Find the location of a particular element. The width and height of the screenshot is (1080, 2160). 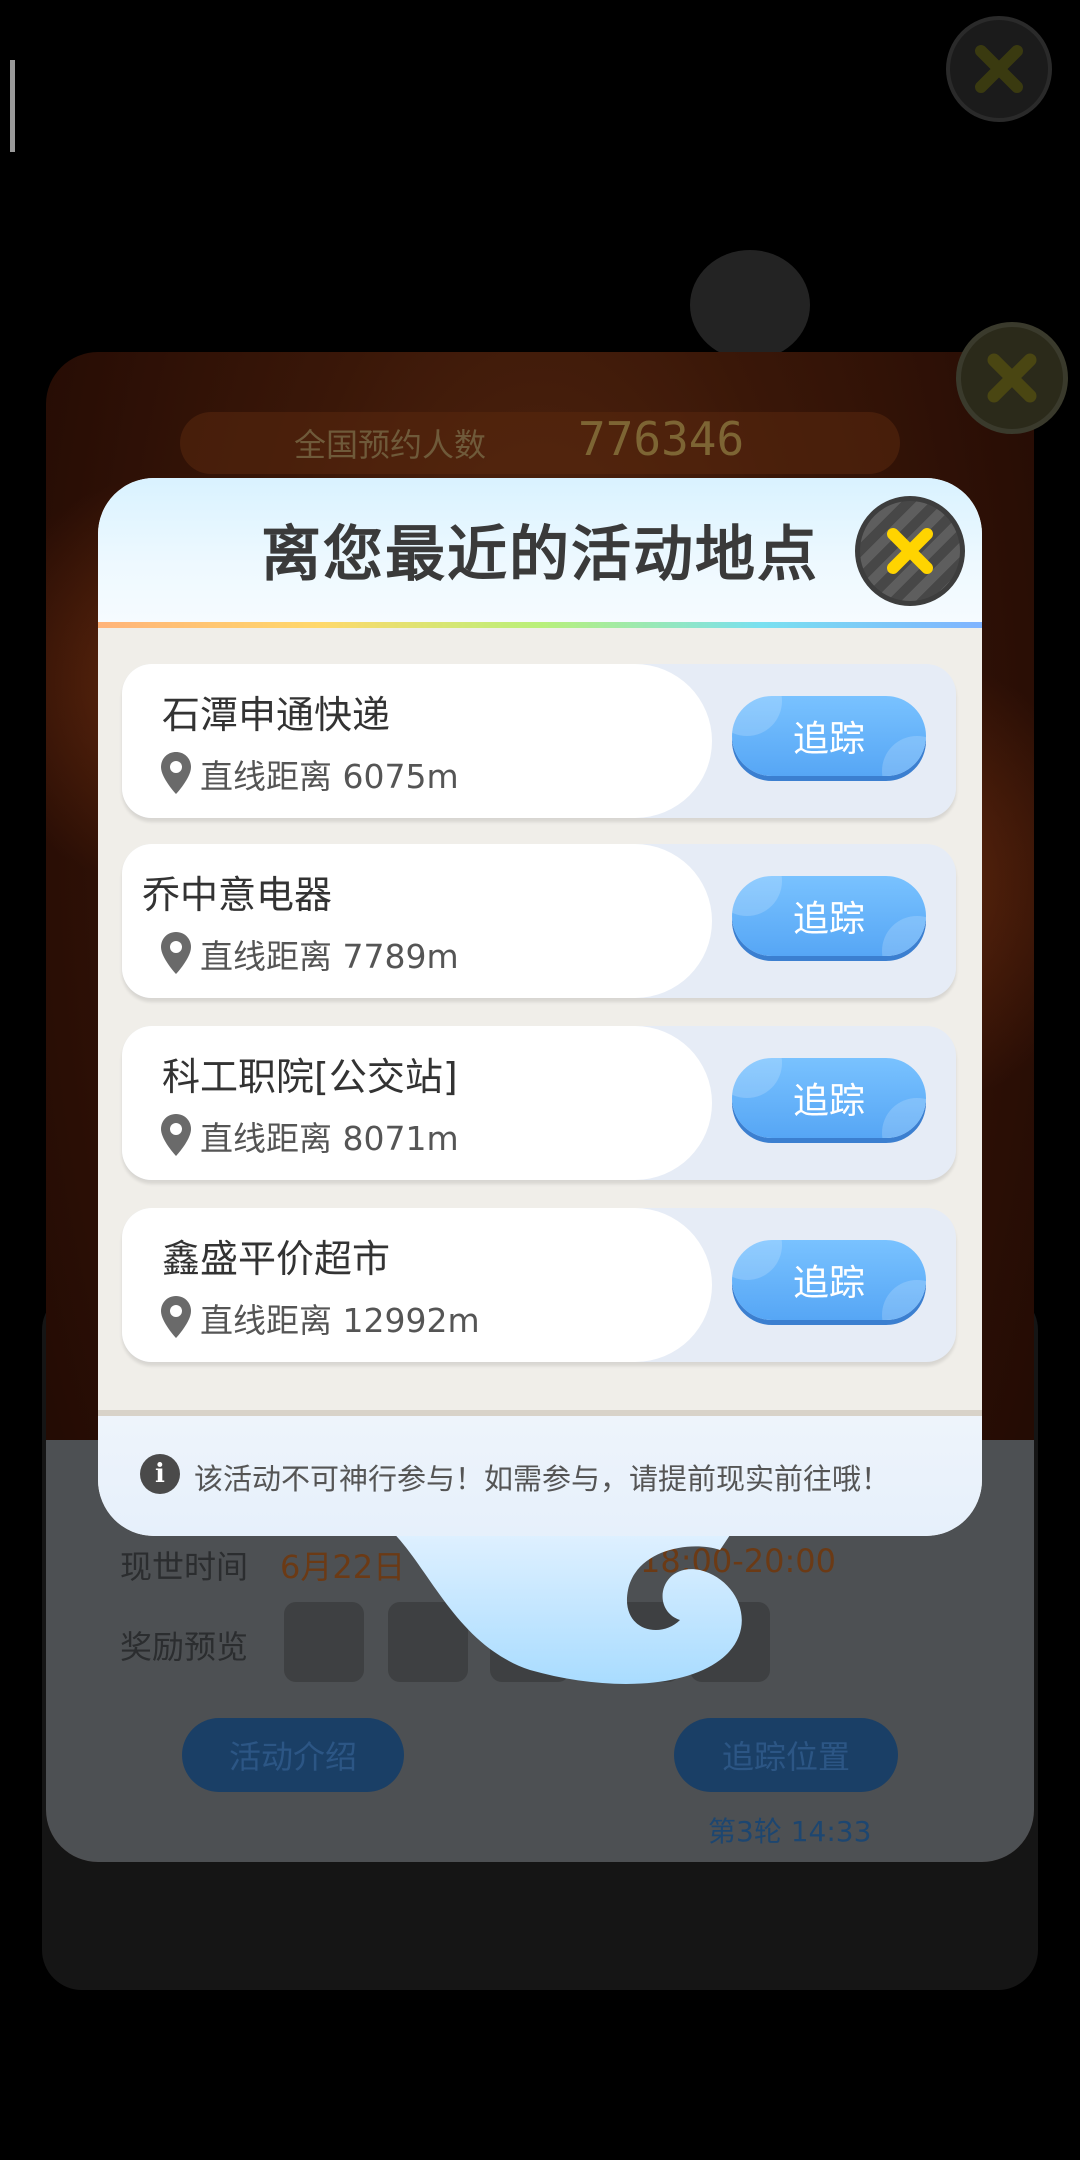

location-name: 乔中意电器 is located at coordinates (237, 895).